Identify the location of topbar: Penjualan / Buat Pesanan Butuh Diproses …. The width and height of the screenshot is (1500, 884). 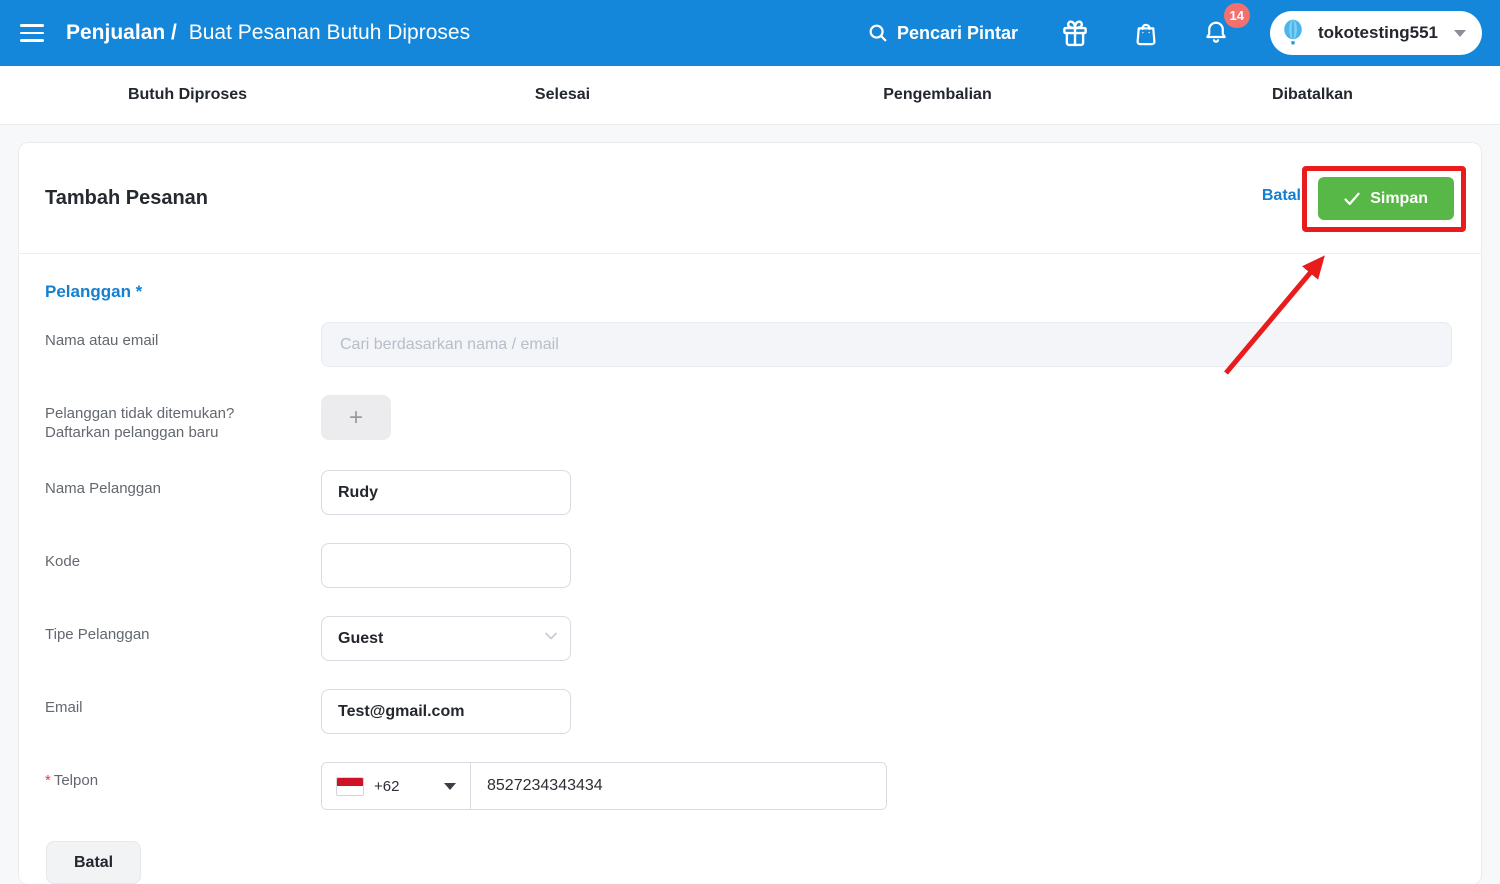
(750, 33).